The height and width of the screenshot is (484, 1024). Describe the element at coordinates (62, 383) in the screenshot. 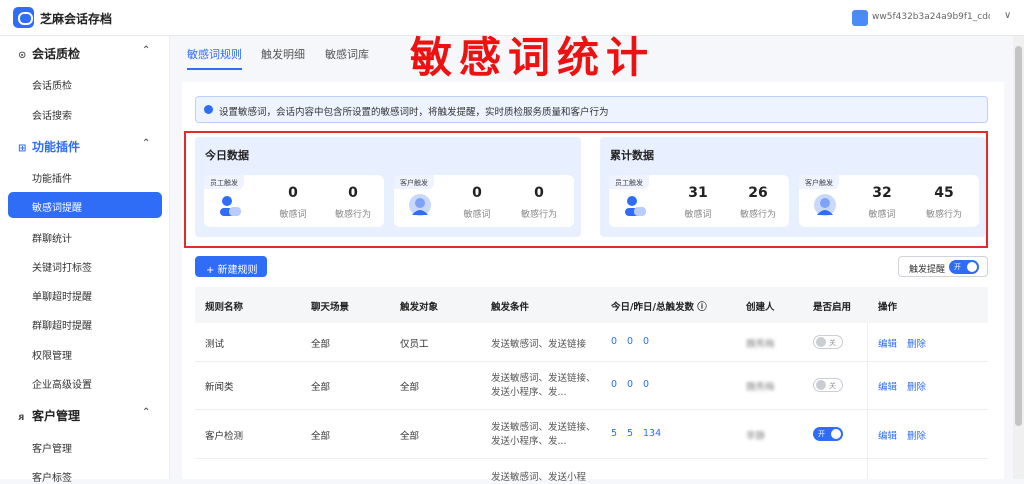

I see `sidebar-item-advanced: 企业高级设置` at that location.